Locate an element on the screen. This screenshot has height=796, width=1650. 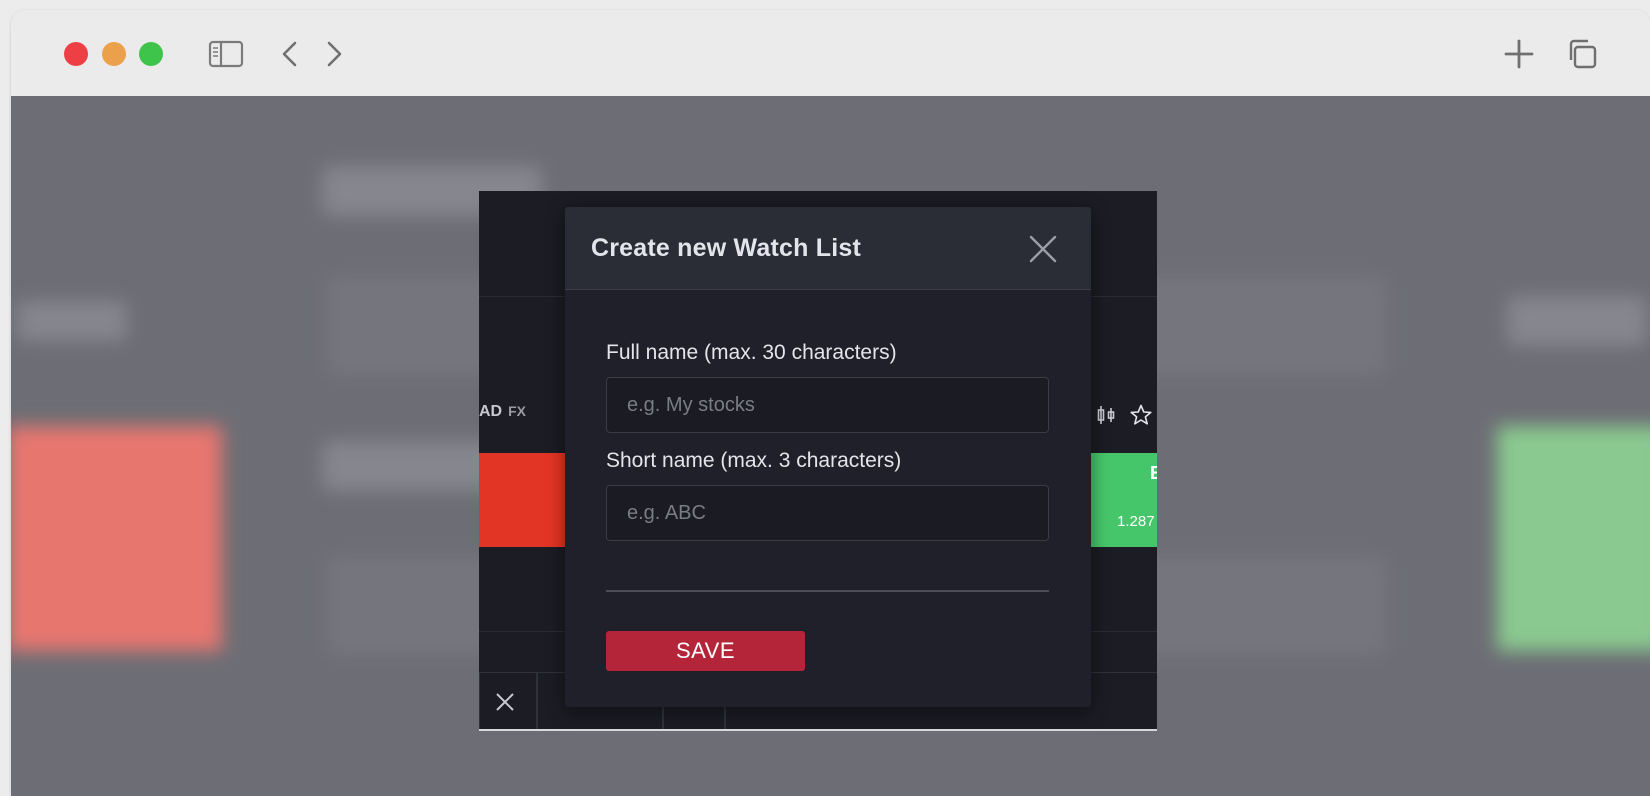
tabs-overview-icon is located at coordinates (1582, 54).